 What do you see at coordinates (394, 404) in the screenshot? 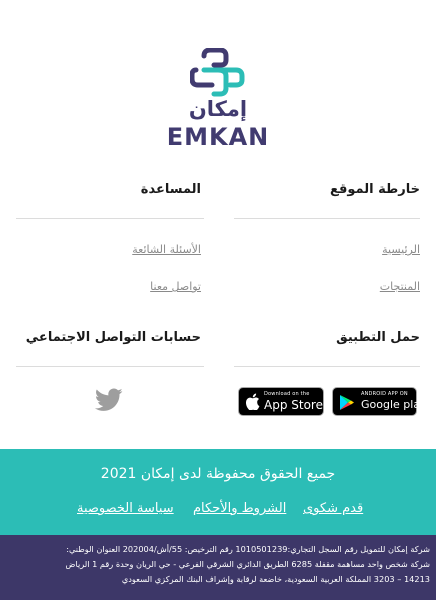
I see `google-play-big-text: Google play` at bounding box center [394, 404].